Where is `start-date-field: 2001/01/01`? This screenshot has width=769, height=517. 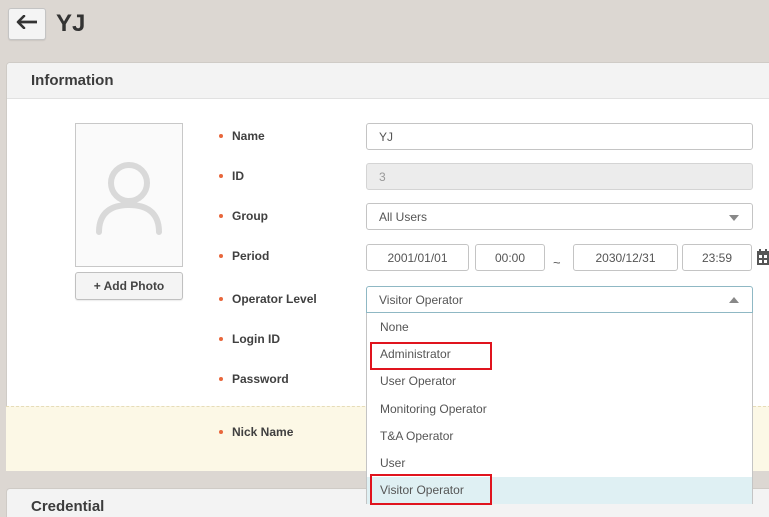
start-date-field: 2001/01/01 is located at coordinates (417, 257).